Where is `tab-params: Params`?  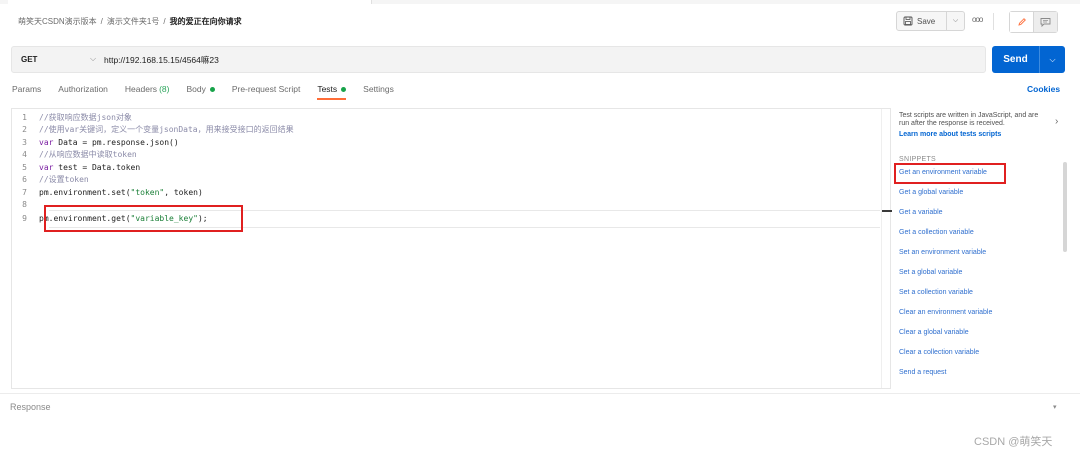
tab-params: Params is located at coordinates (26, 92).